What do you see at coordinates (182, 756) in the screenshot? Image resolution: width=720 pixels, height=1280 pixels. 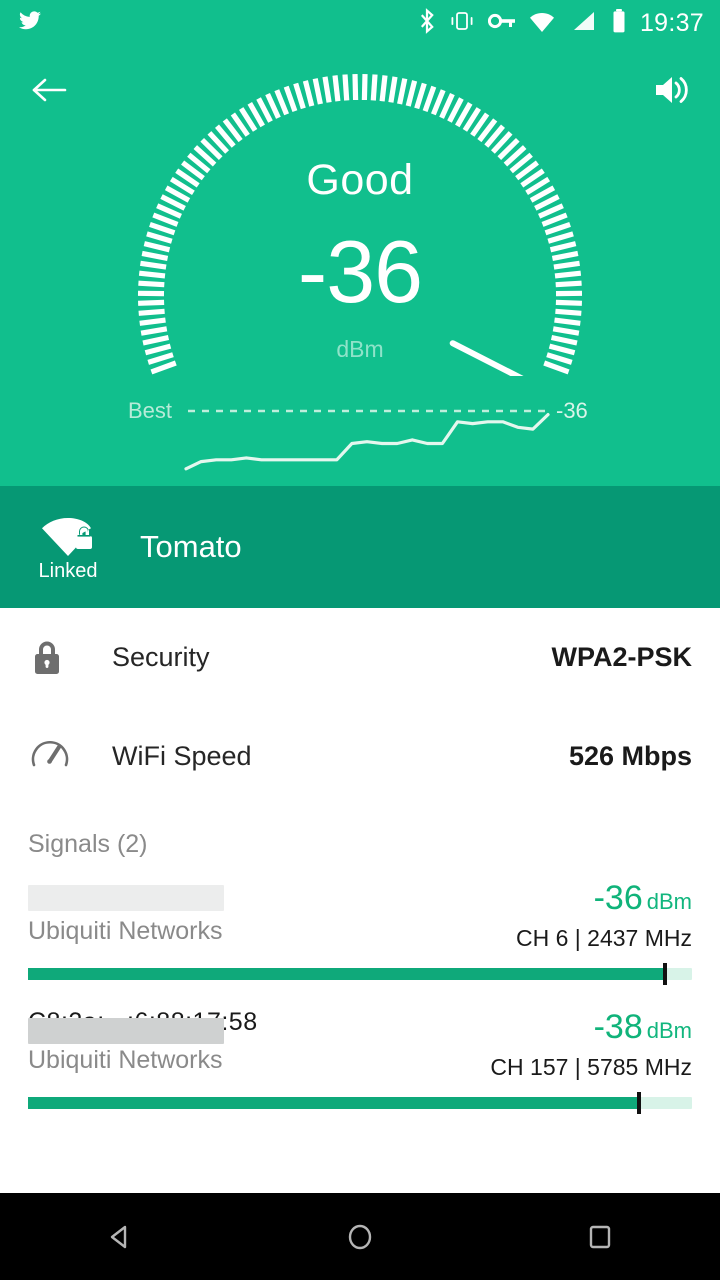 I see `info-label-wifi-speed: WiFi Speed` at bounding box center [182, 756].